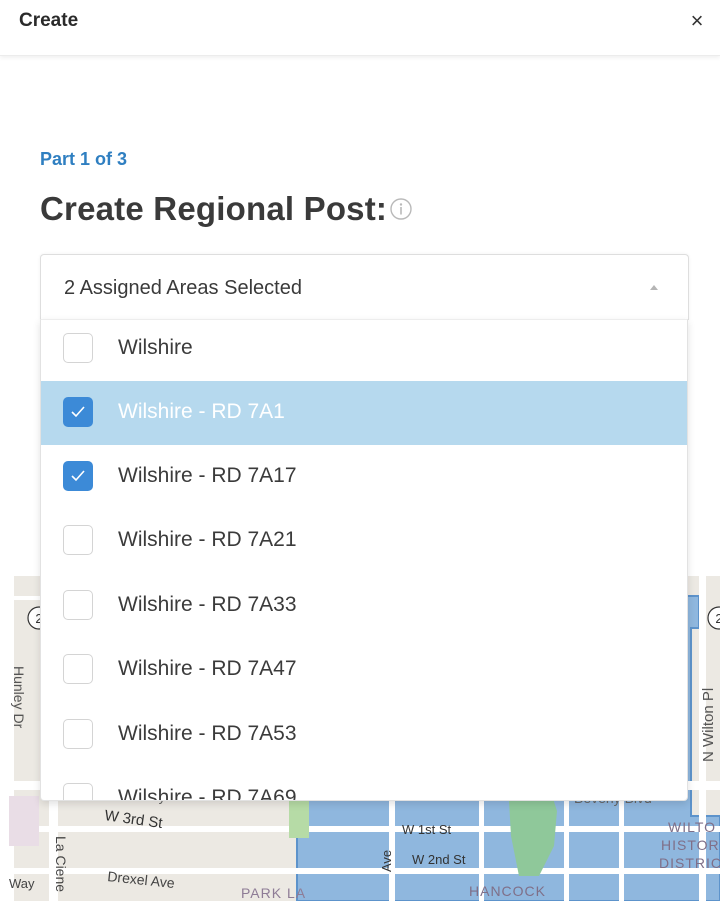 The width and height of the screenshot is (720, 901). Describe the element at coordinates (654, 287) in the screenshot. I see `caret-up-icon` at that location.